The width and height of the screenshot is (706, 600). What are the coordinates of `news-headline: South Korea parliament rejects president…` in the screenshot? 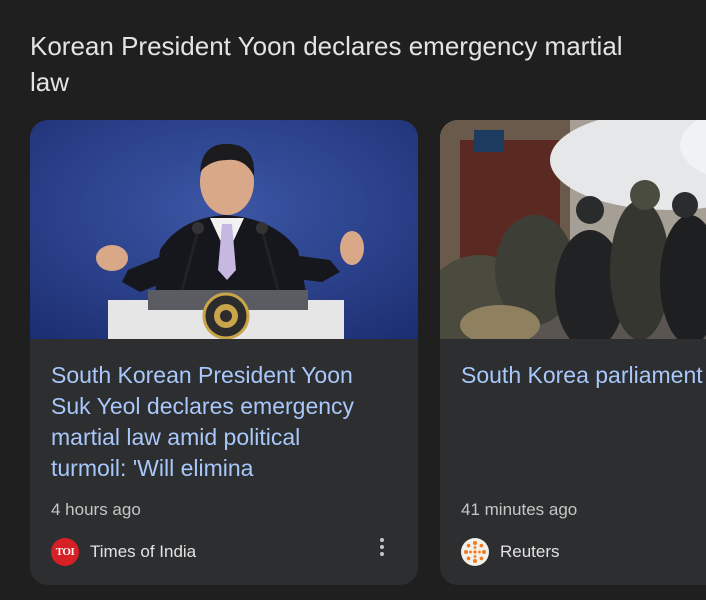 It's located at (583, 375).